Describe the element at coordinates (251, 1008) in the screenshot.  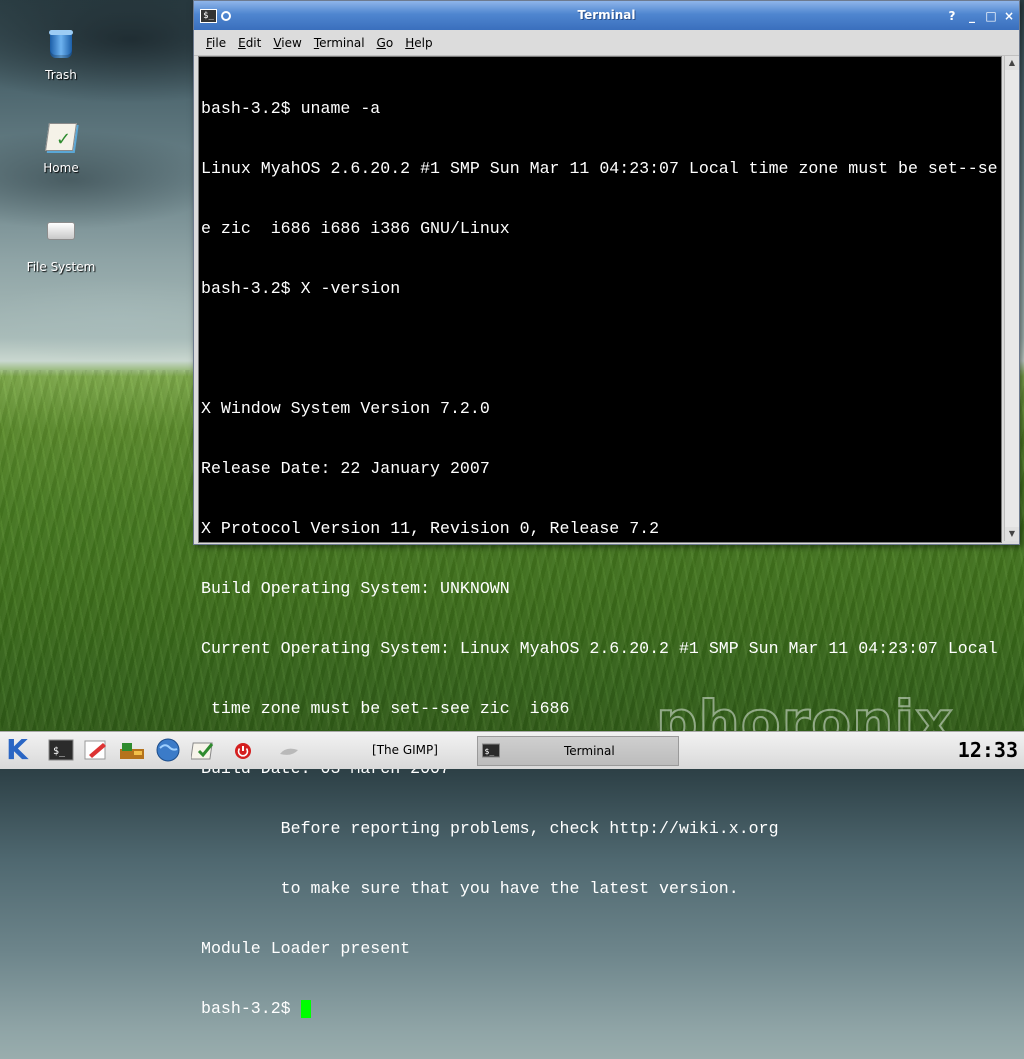
I see `terminal-prompt: bash-3.2$` at that location.